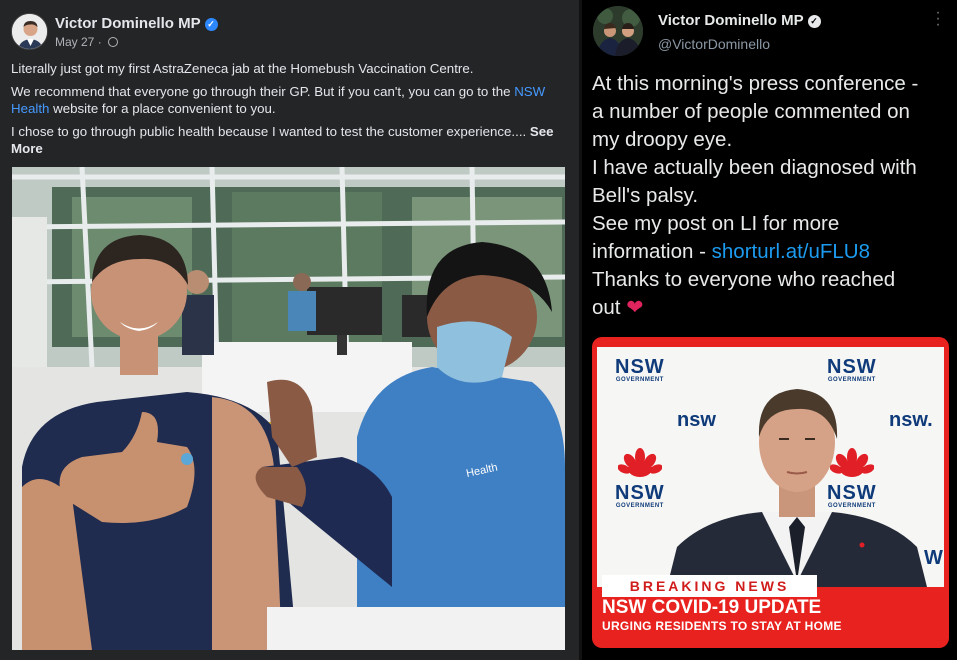 The image size is (957, 660). I want to click on author-handle: @VictorDominello, so click(714, 44).